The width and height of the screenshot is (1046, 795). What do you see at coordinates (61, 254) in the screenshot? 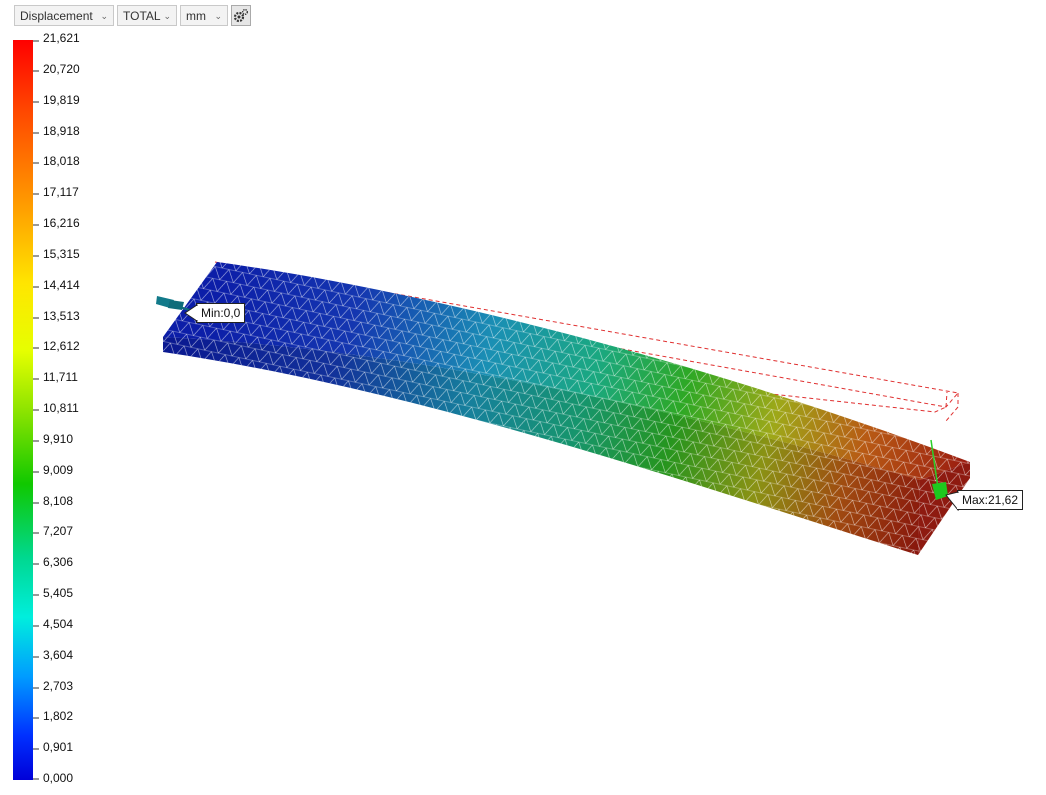
I see `legend-value-label: 15,315` at bounding box center [61, 254].